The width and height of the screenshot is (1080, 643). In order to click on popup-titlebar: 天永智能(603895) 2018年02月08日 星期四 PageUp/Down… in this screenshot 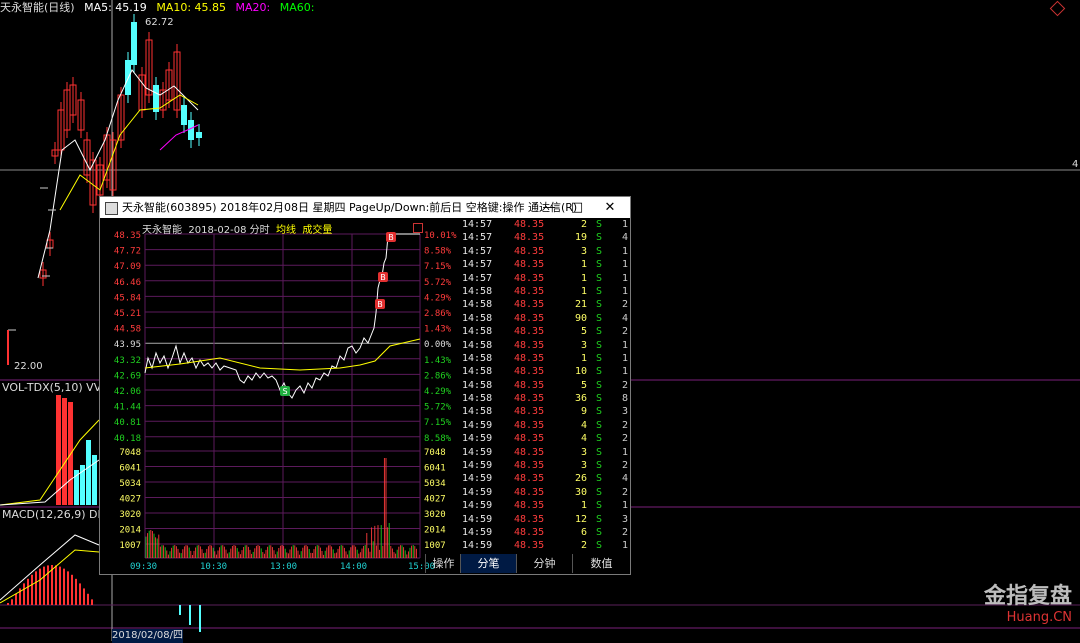, I will do `click(365, 207)`.